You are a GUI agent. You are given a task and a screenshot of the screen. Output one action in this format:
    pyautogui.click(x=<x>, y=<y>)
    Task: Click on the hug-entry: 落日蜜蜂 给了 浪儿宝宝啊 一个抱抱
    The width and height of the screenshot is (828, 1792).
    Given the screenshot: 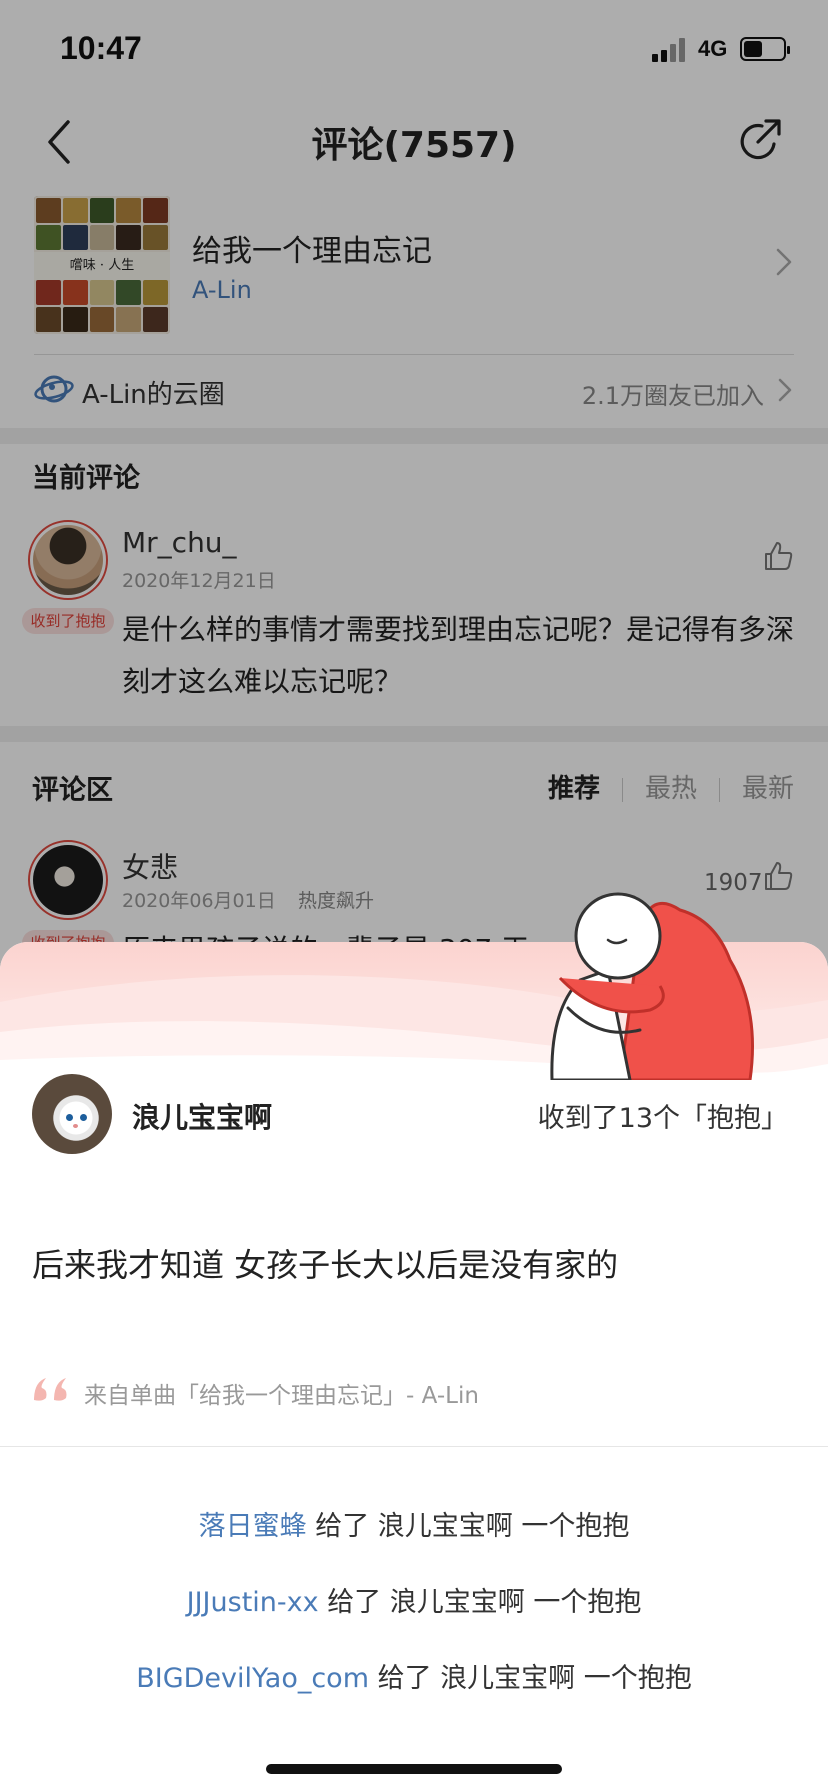 What is the action you would take?
    pyautogui.click(x=414, y=1523)
    